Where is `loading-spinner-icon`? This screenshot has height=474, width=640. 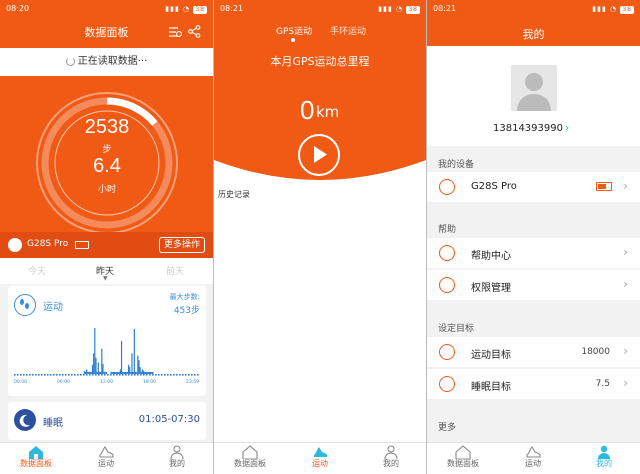
loading-spinner-icon is located at coordinates (70, 61).